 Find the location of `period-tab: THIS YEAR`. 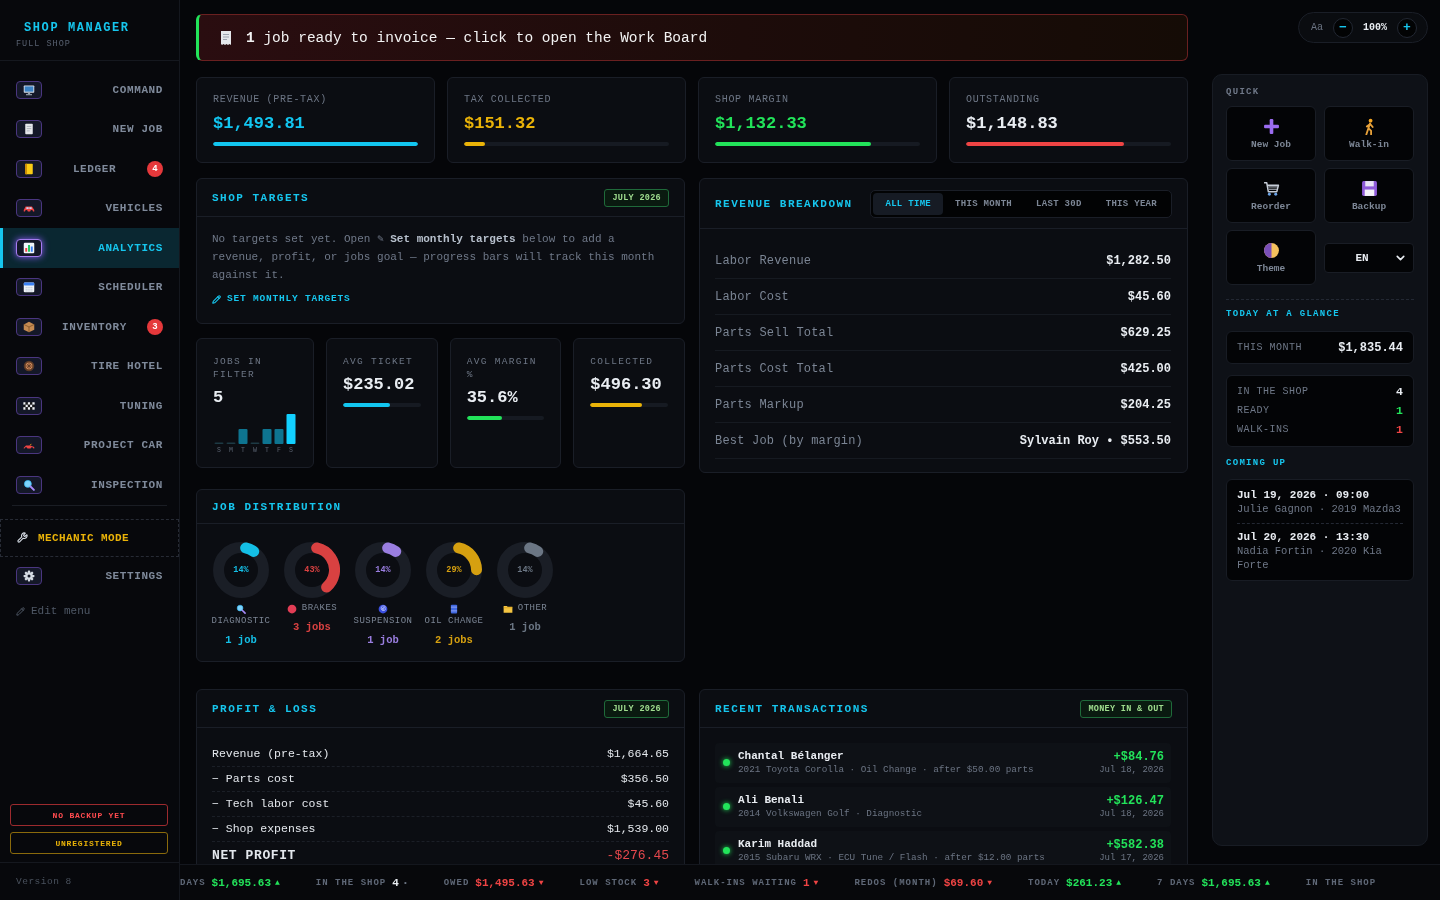

period-tab: THIS YEAR is located at coordinates (1131, 203).